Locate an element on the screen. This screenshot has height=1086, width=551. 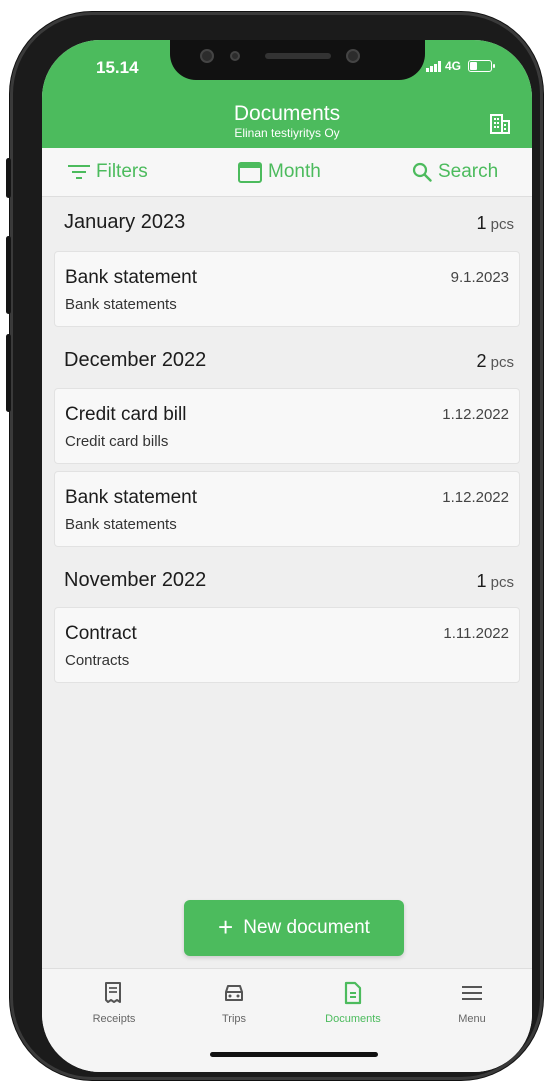
tab-trips: Trips is located at coordinates (234, 1003).